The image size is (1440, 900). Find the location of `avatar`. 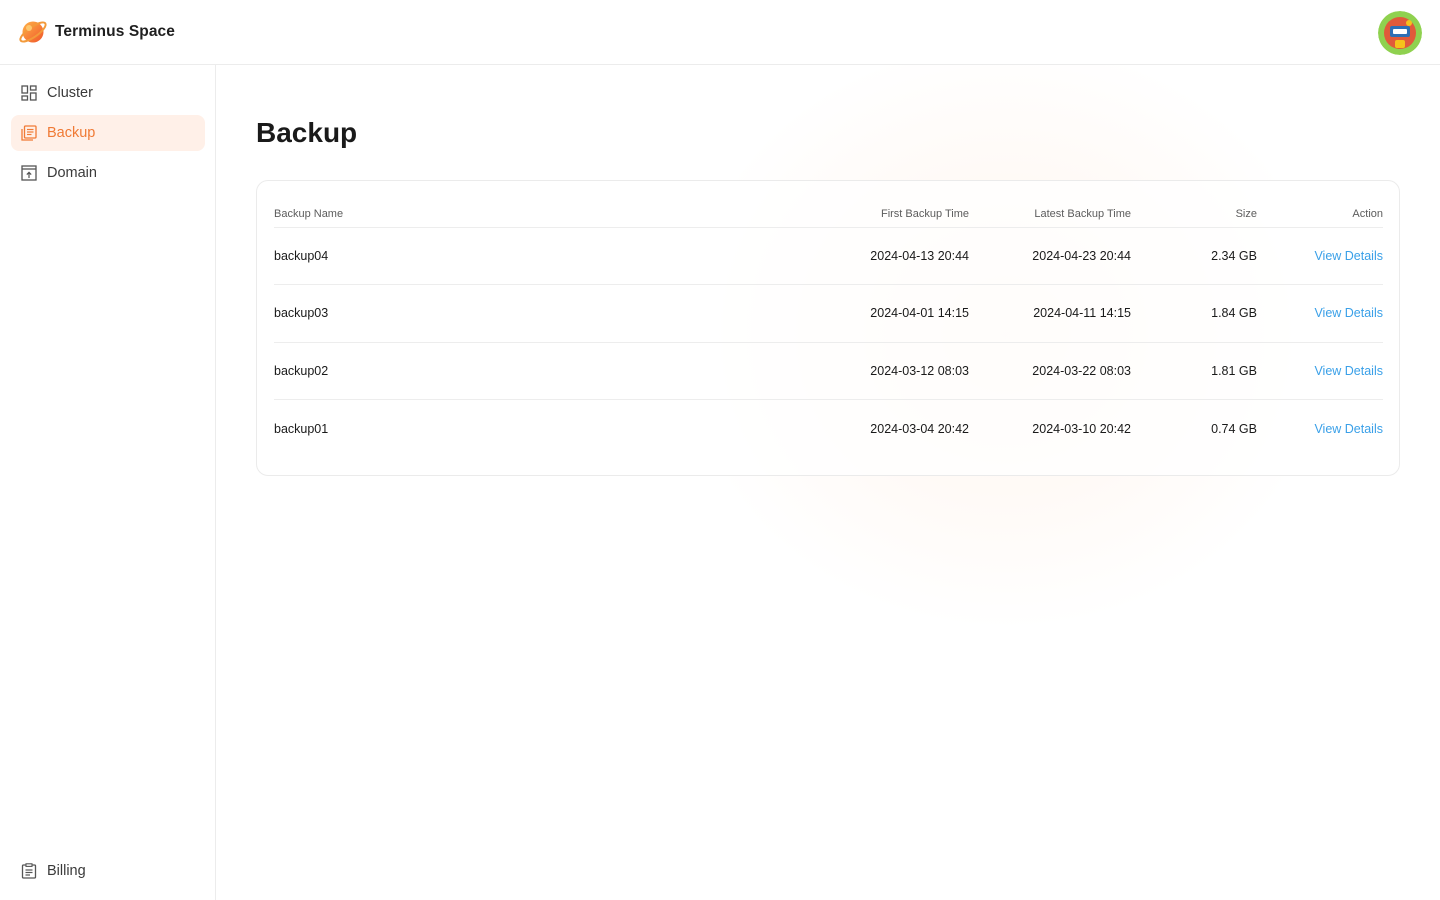

avatar is located at coordinates (1400, 33).